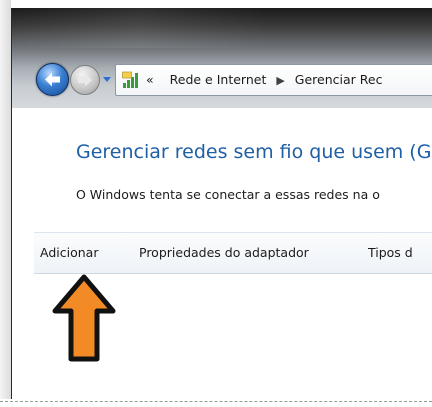 The height and width of the screenshot is (407, 432). Describe the element at coordinates (84, 318) in the screenshot. I see `callout-arrow-icon` at that location.